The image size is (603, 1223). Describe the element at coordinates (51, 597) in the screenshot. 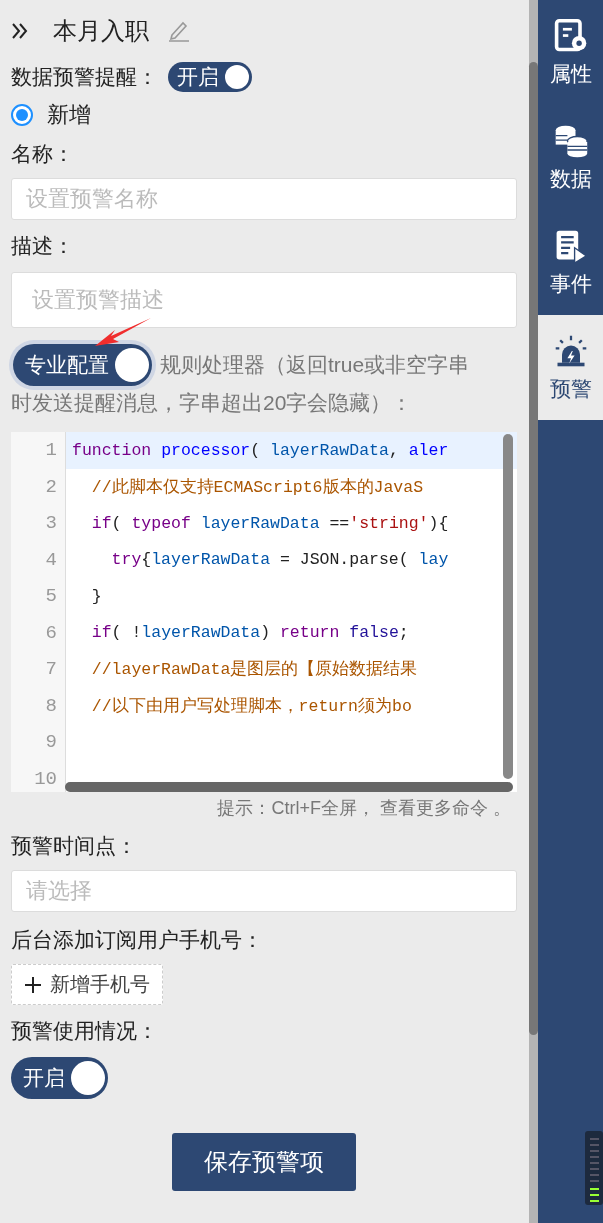

I see `line-number: 5` at that location.